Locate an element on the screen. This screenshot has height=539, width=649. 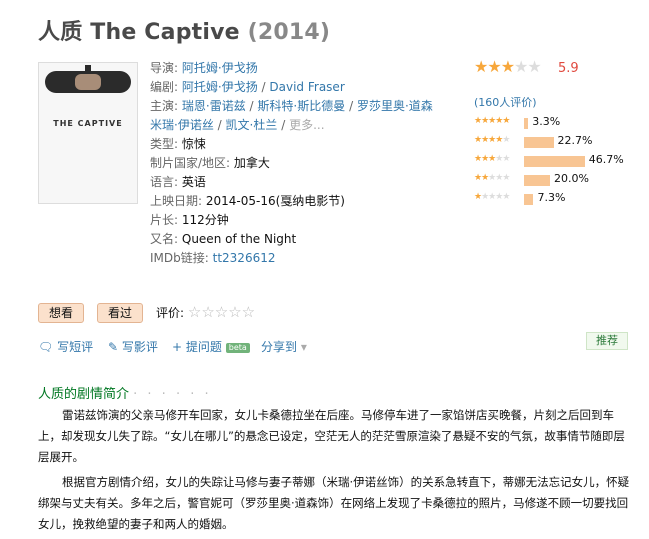
cast-label: 主演: is located at coordinates (164, 106).